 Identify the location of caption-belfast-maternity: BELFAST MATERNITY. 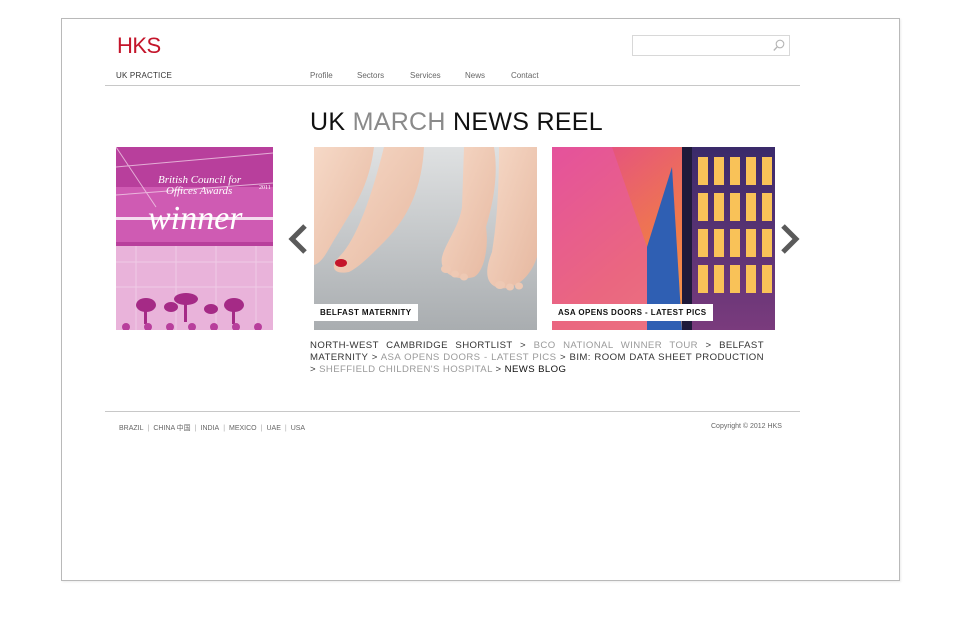
(366, 312).